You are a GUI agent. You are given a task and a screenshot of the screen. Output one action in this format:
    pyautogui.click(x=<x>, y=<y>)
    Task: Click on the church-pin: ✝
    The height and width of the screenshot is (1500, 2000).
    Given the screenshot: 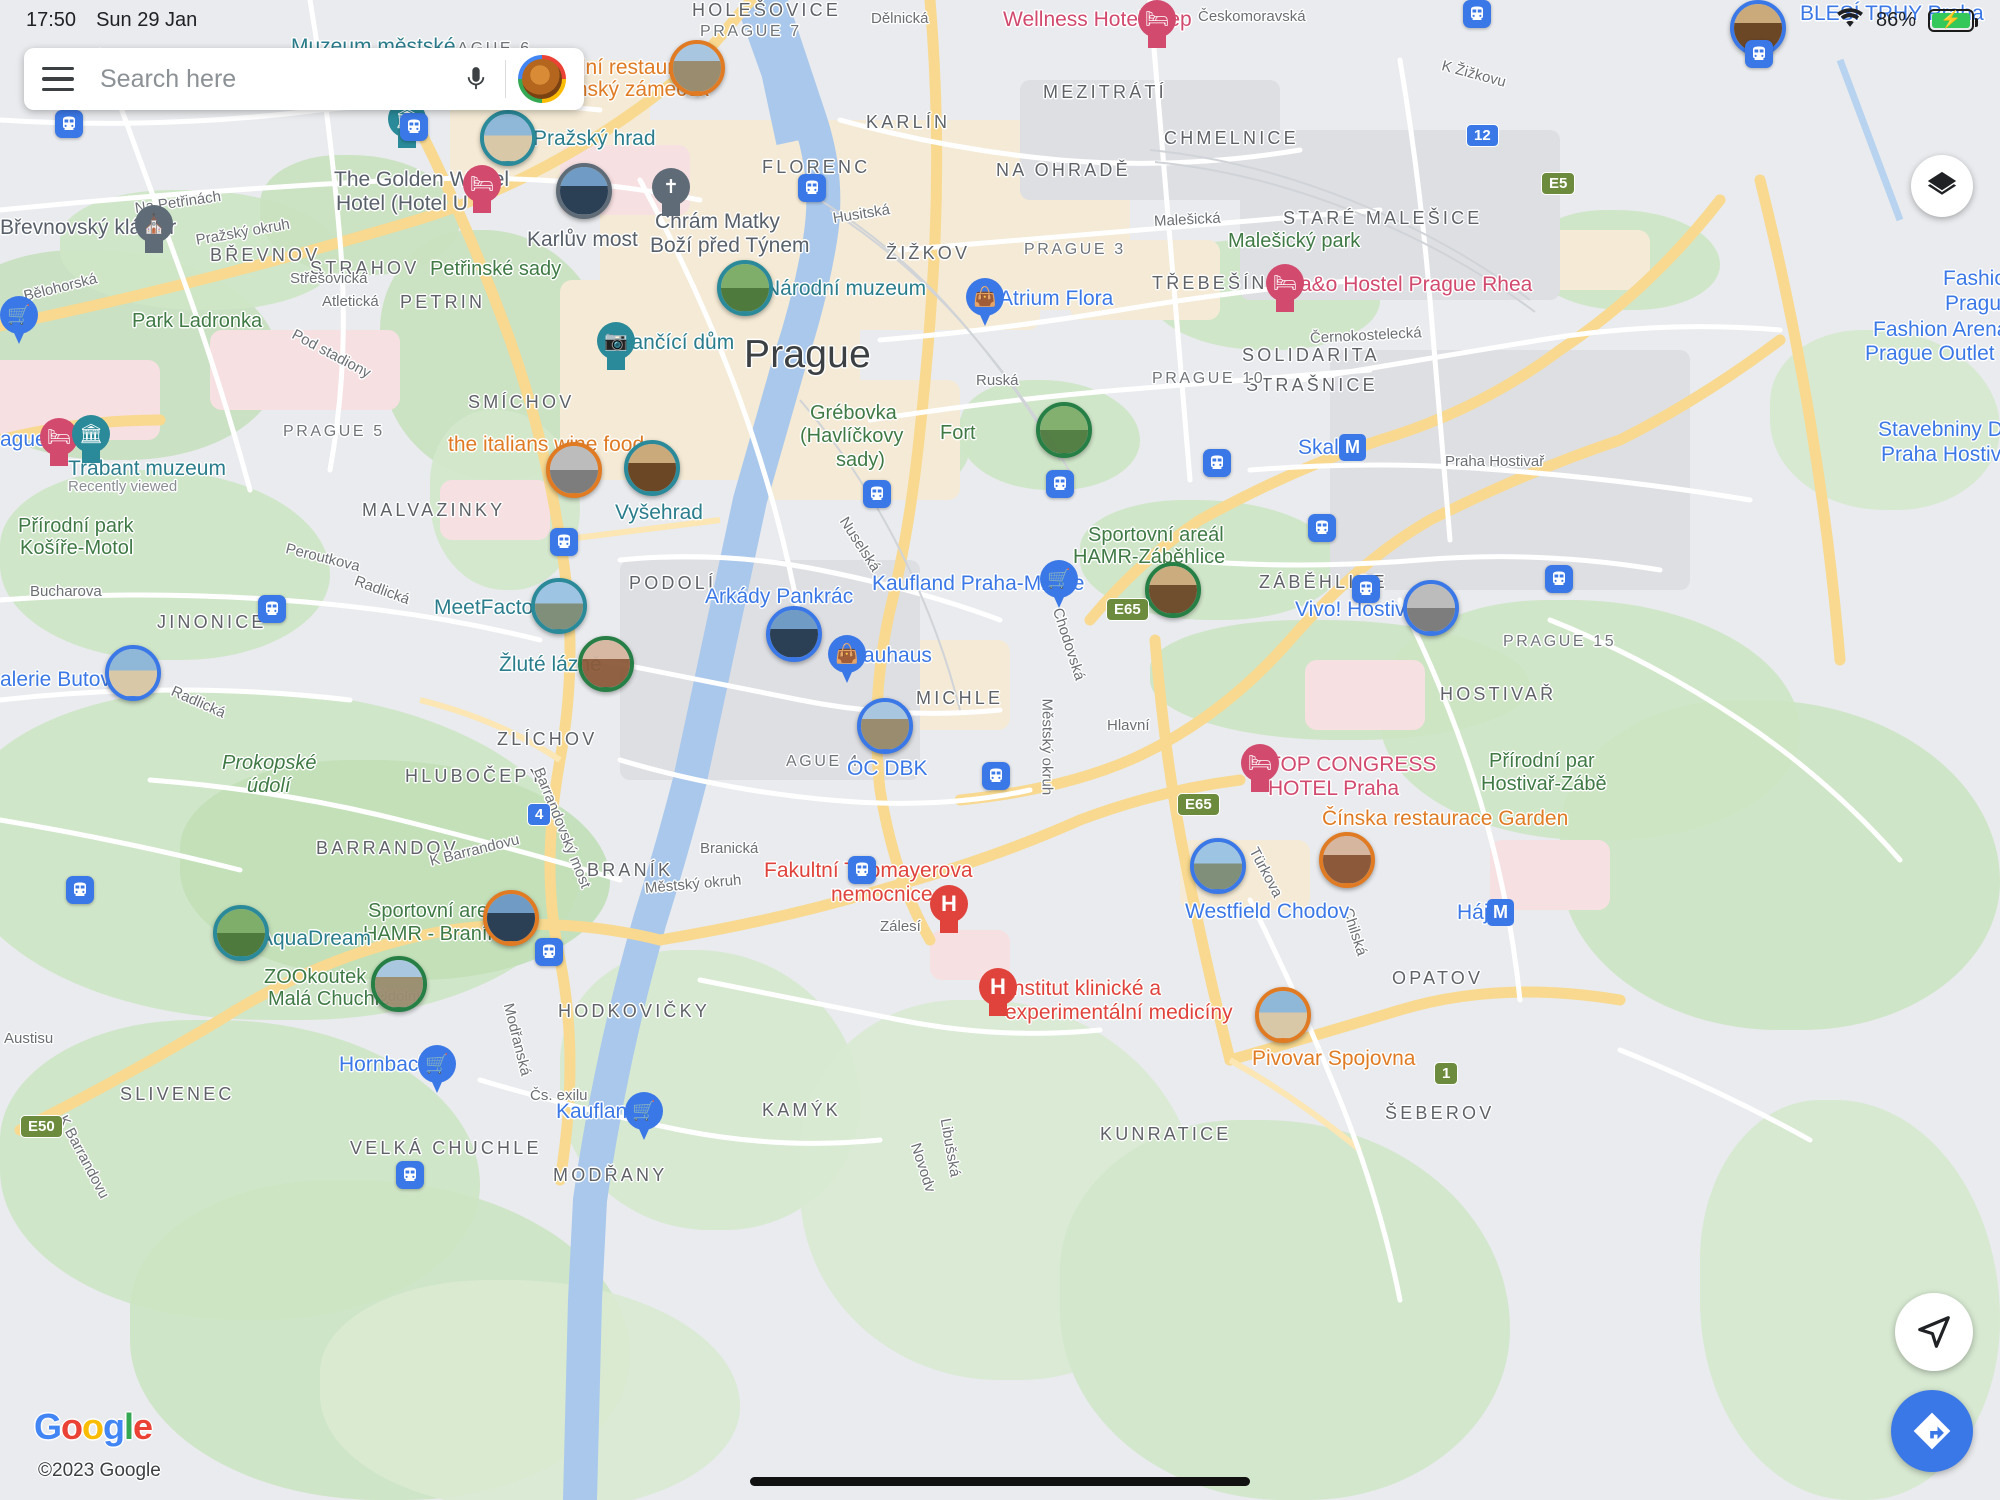 What is the action you would take?
    pyautogui.click(x=671, y=193)
    